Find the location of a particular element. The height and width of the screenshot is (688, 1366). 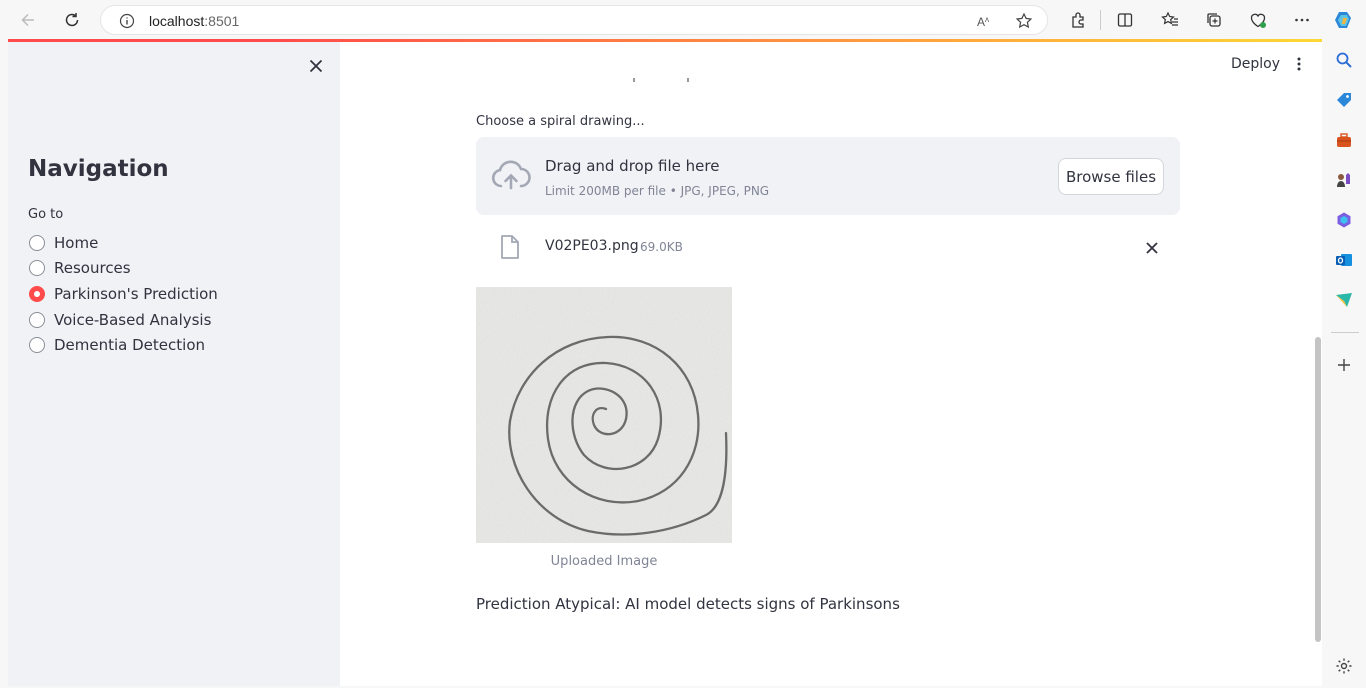

remove-file-icon is located at coordinates (1152, 248).